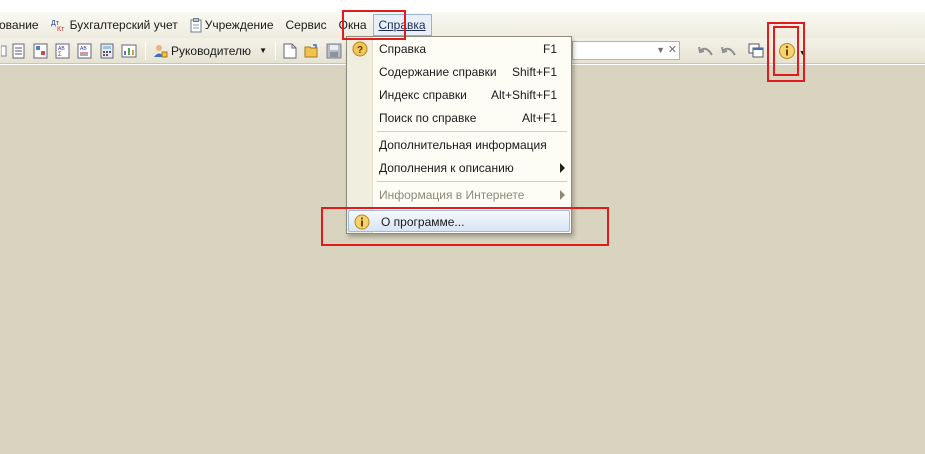 The height and width of the screenshot is (454, 925). Describe the element at coordinates (59, 25) in the screenshot. I see `debit-credit-icon: Дт Кт` at that location.